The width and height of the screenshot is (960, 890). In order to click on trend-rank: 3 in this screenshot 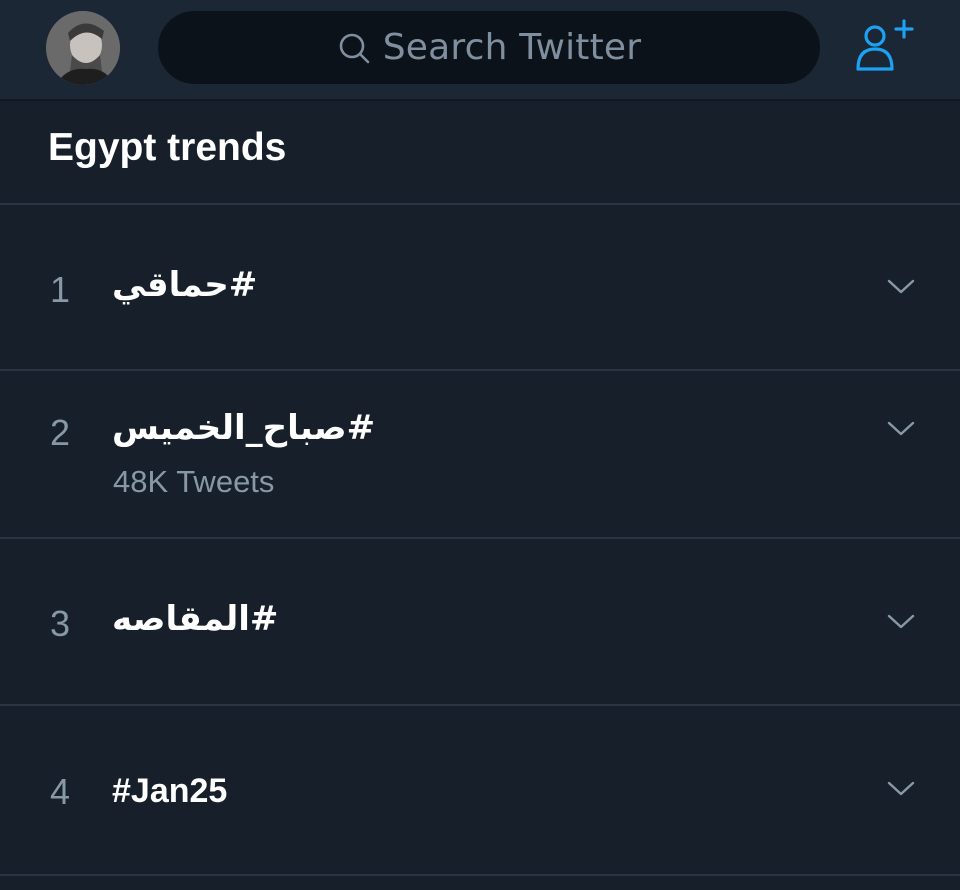, I will do `click(60, 623)`.